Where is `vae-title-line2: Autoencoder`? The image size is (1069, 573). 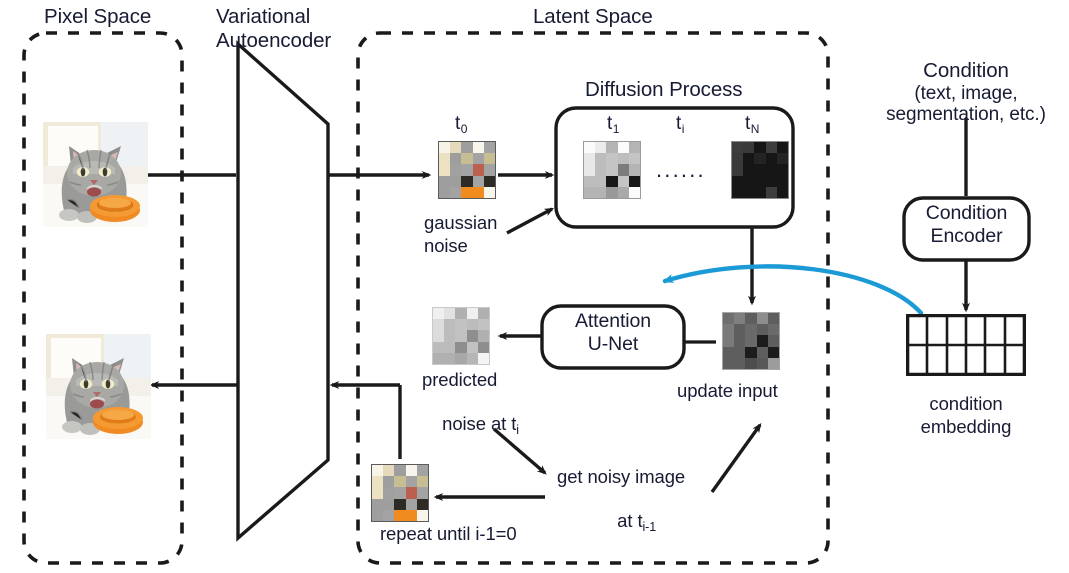
vae-title-line2: Autoencoder is located at coordinates (274, 40).